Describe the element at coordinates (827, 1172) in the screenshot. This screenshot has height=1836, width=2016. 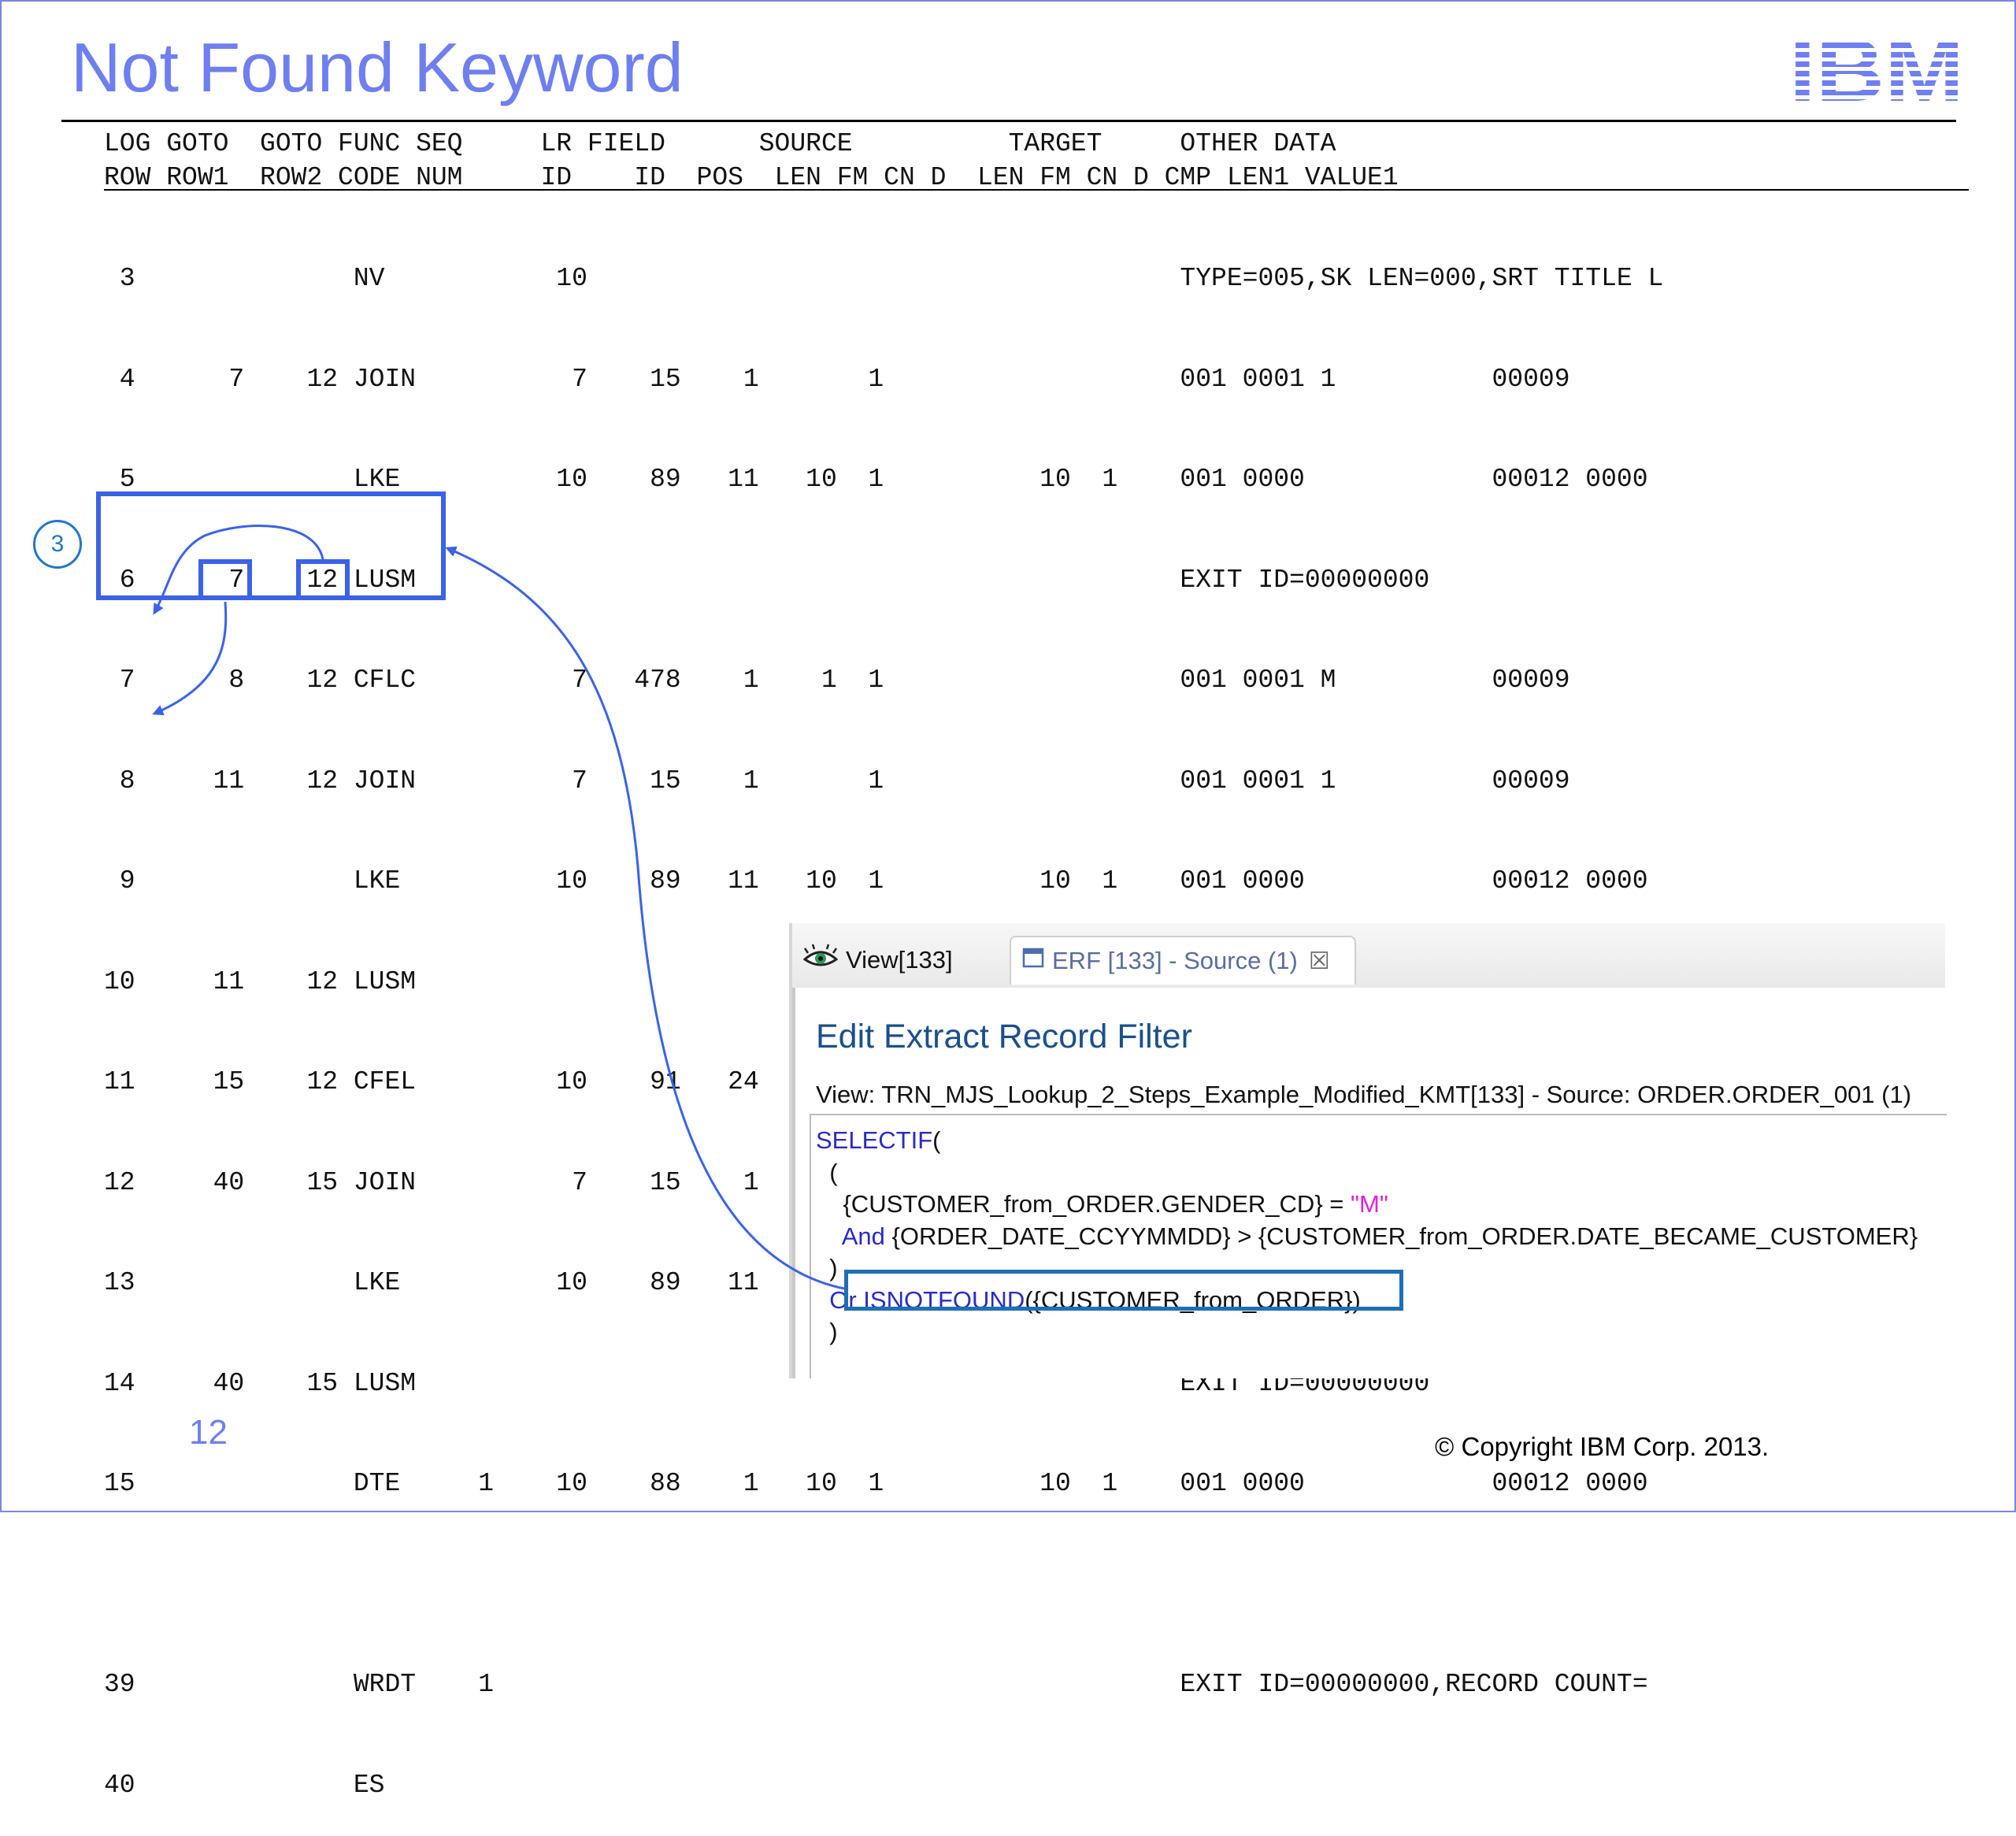
I see `code-line-2: (` at that location.